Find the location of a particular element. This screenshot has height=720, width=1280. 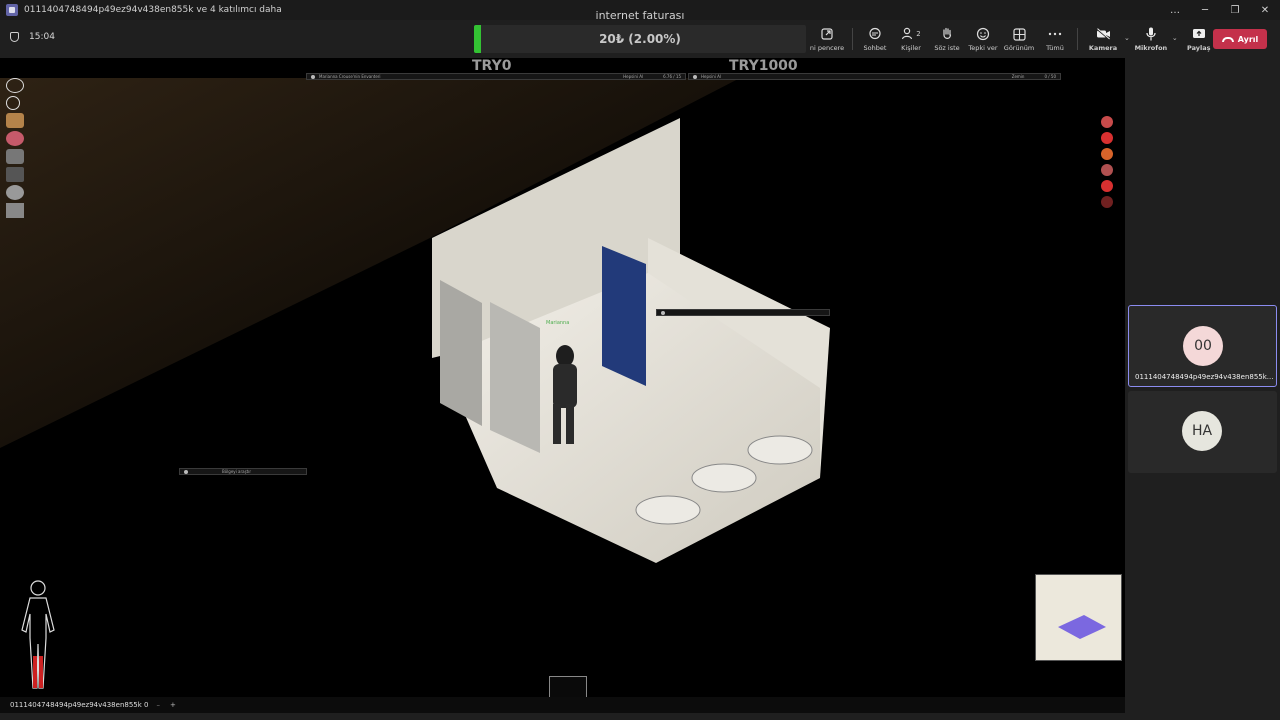

restore-button: ❐ is located at coordinates (1235, 10).